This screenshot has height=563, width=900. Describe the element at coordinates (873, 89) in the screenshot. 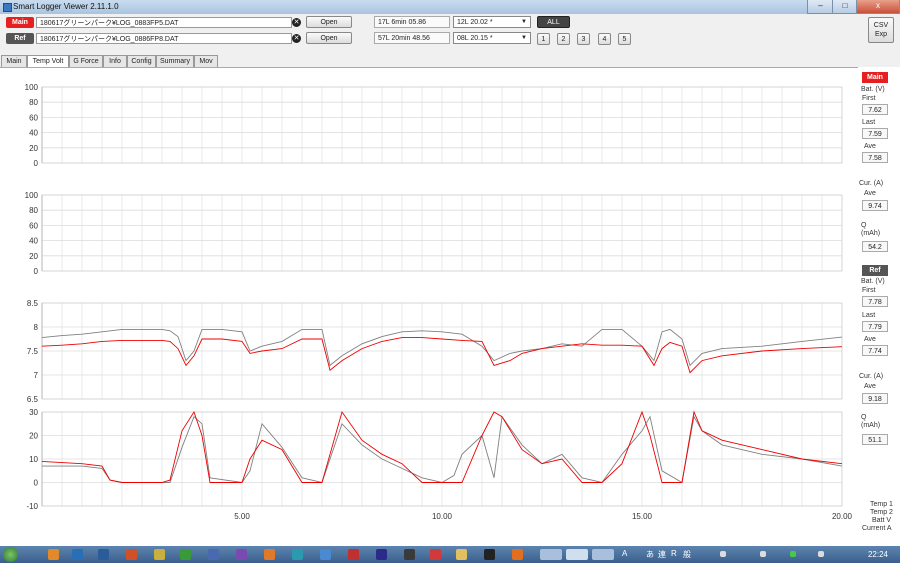

I see `main-bat-label: Bat. (V)` at that location.